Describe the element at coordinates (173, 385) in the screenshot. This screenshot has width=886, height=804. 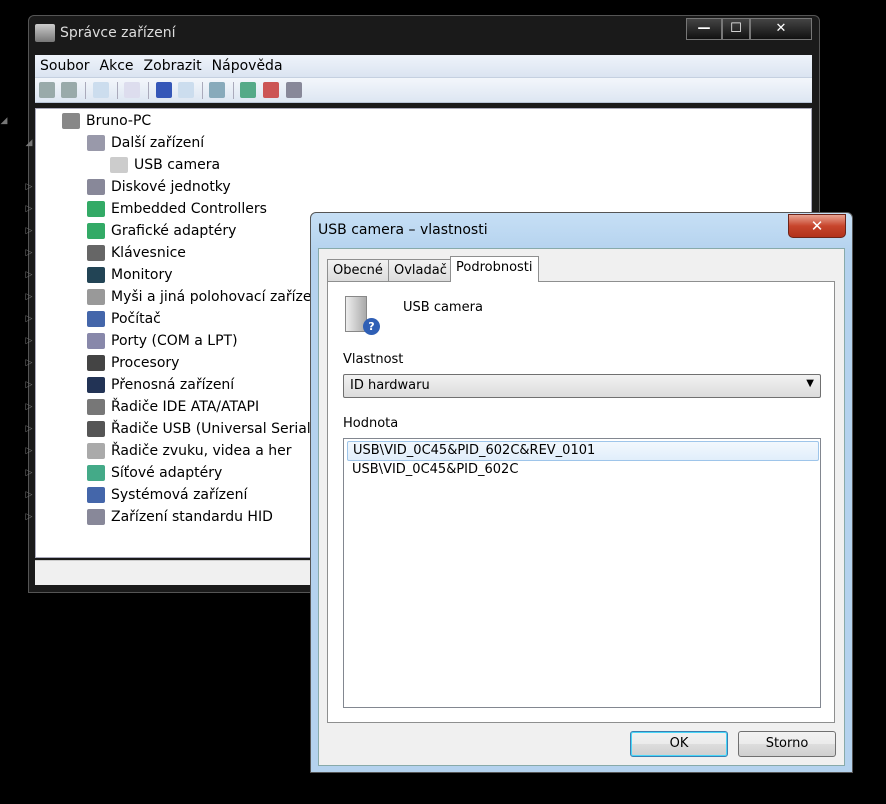
I see `tree-item-label: Přenosná zařízení` at that location.